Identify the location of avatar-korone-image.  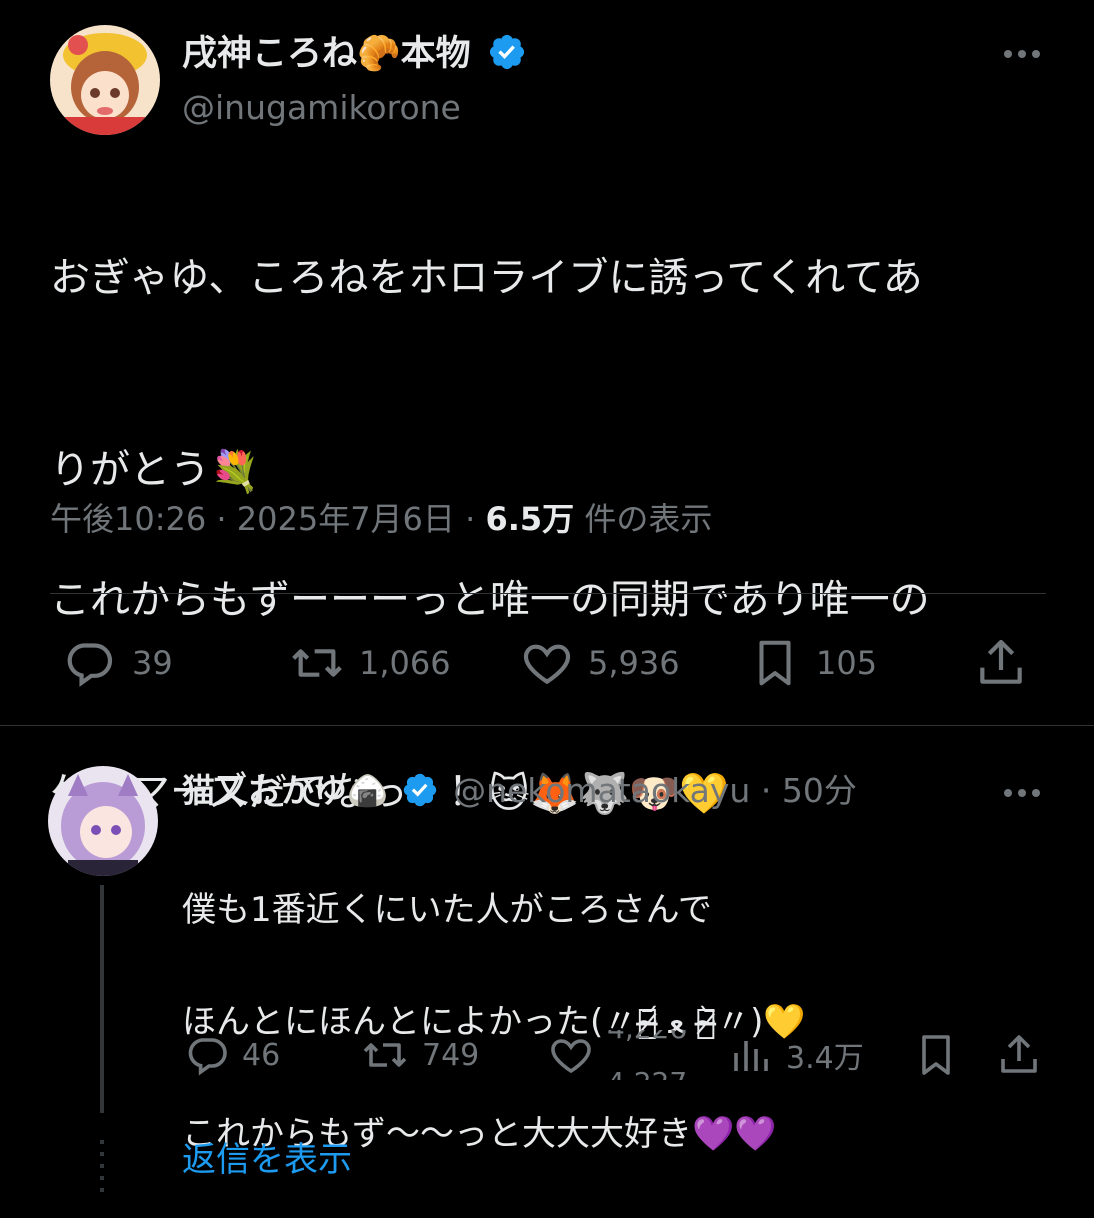
(105, 80).